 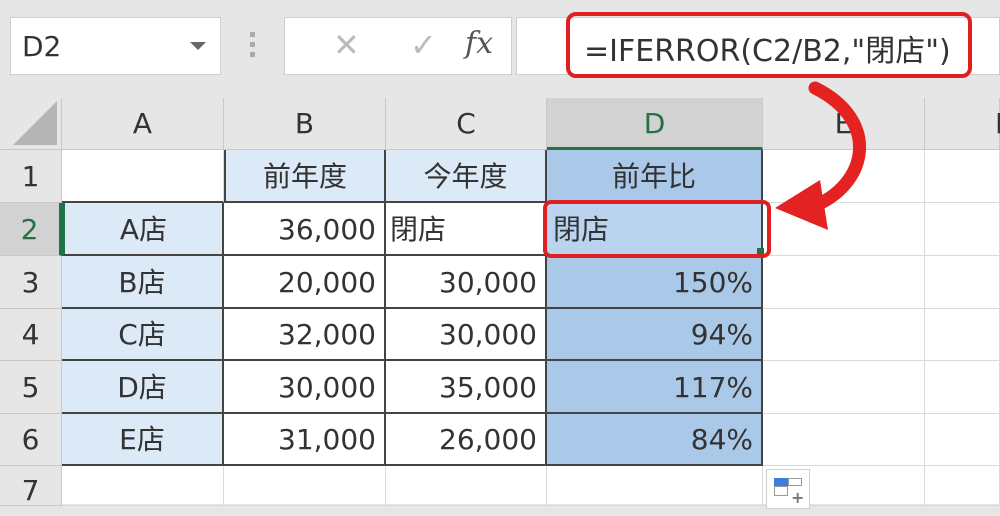 I want to click on cell-d4: 94%, so click(x=655, y=335).